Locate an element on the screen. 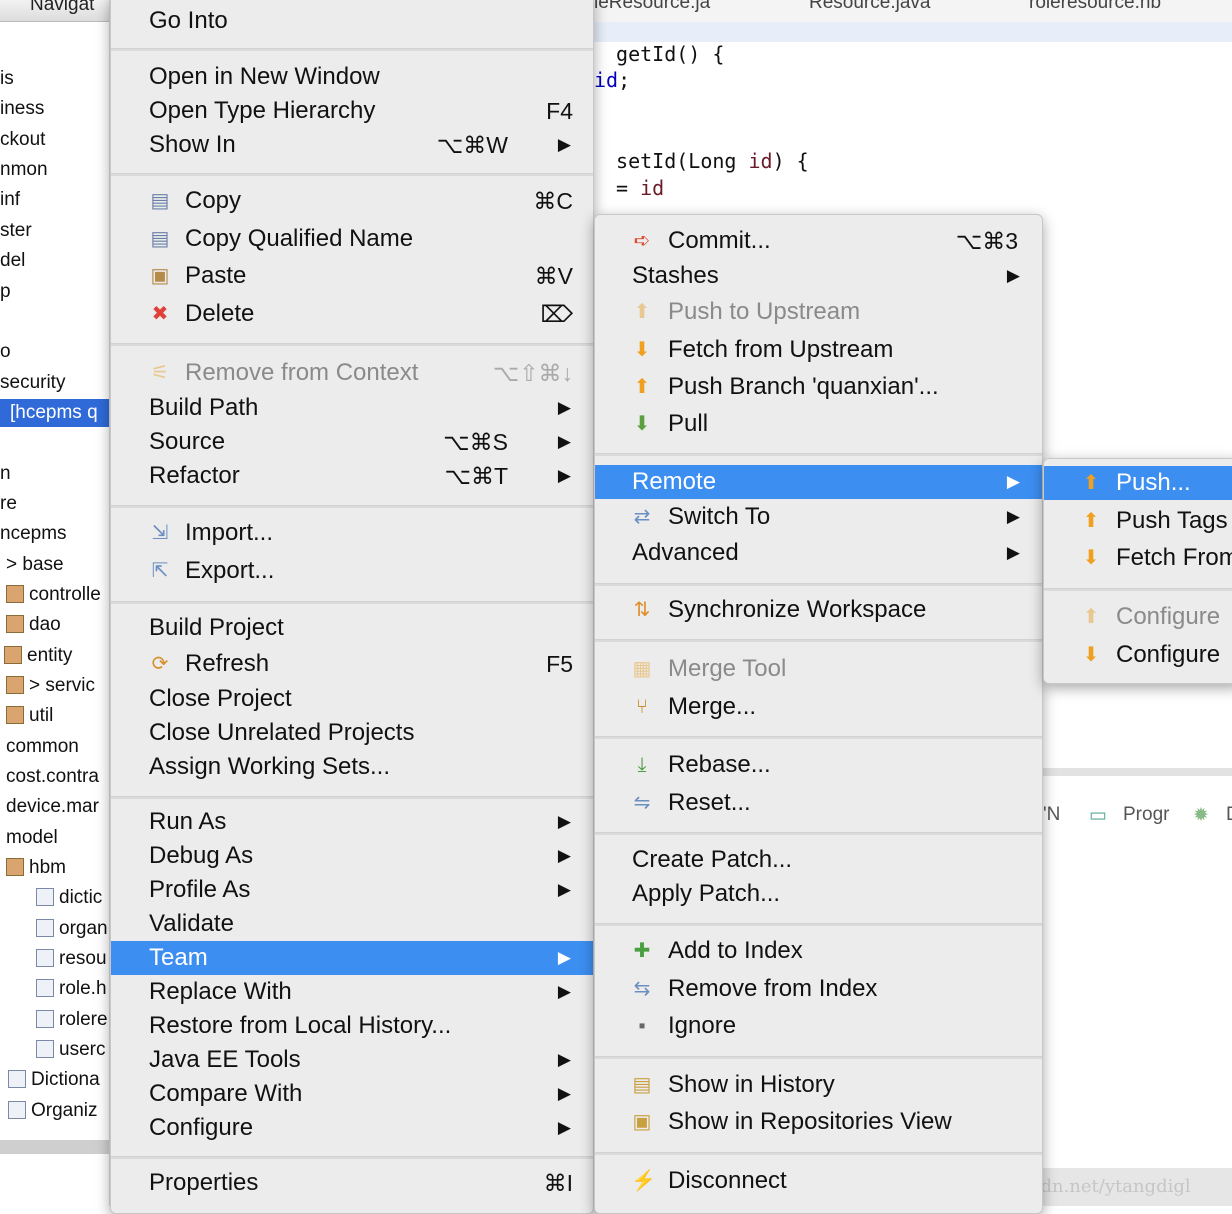 The height and width of the screenshot is (1214, 1232). menu-item-source: Source ⌥⌘S ▶ is located at coordinates (352, 442).